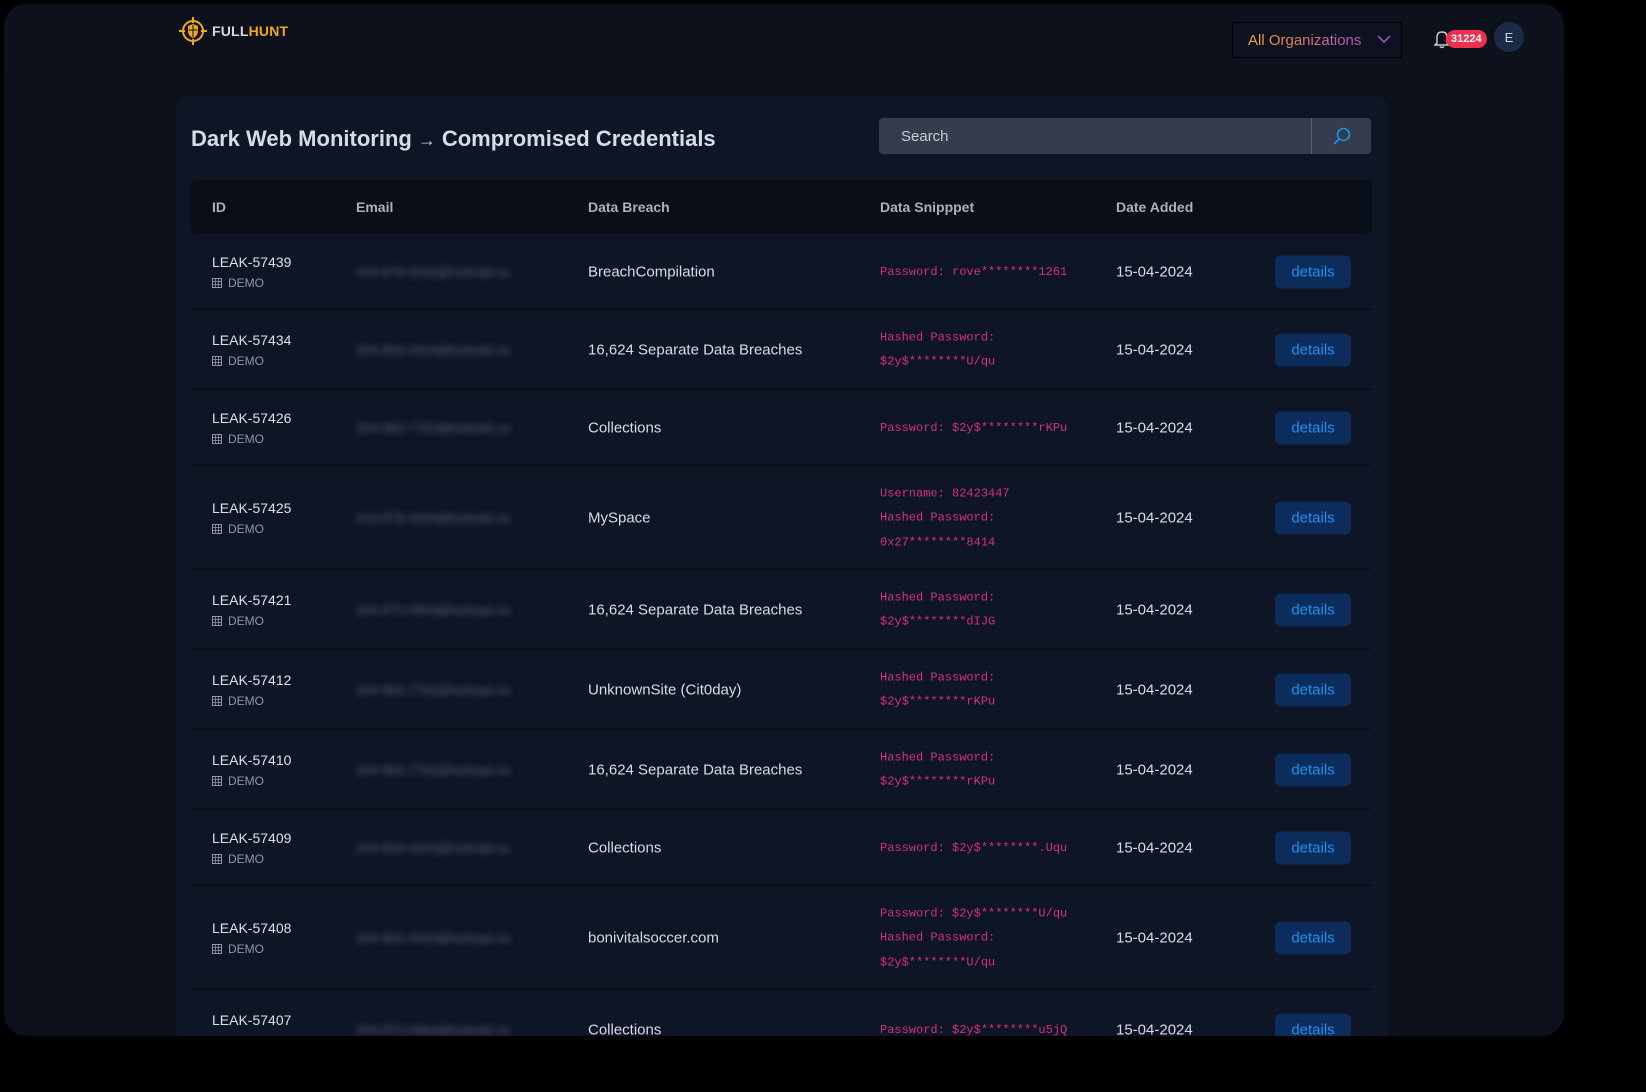  What do you see at coordinates (233, 31) in the screenshot?
I see `logo: FULLHUNT` at bounding box center [233, 31].